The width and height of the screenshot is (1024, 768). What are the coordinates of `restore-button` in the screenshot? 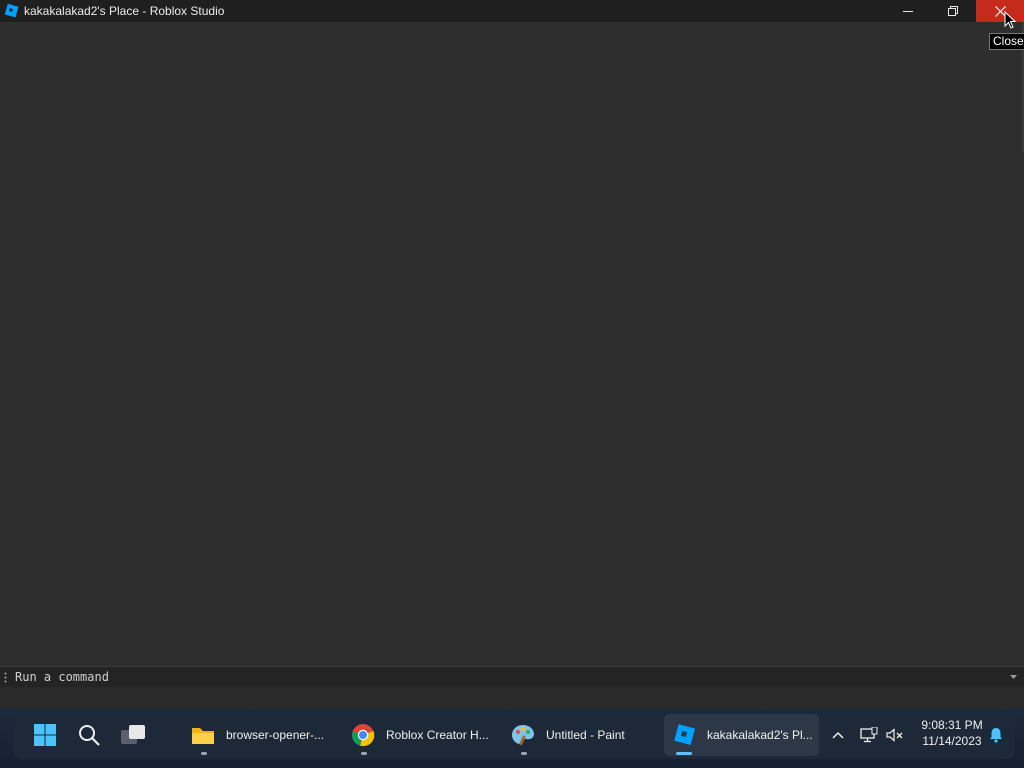 It's located at (953, 11).